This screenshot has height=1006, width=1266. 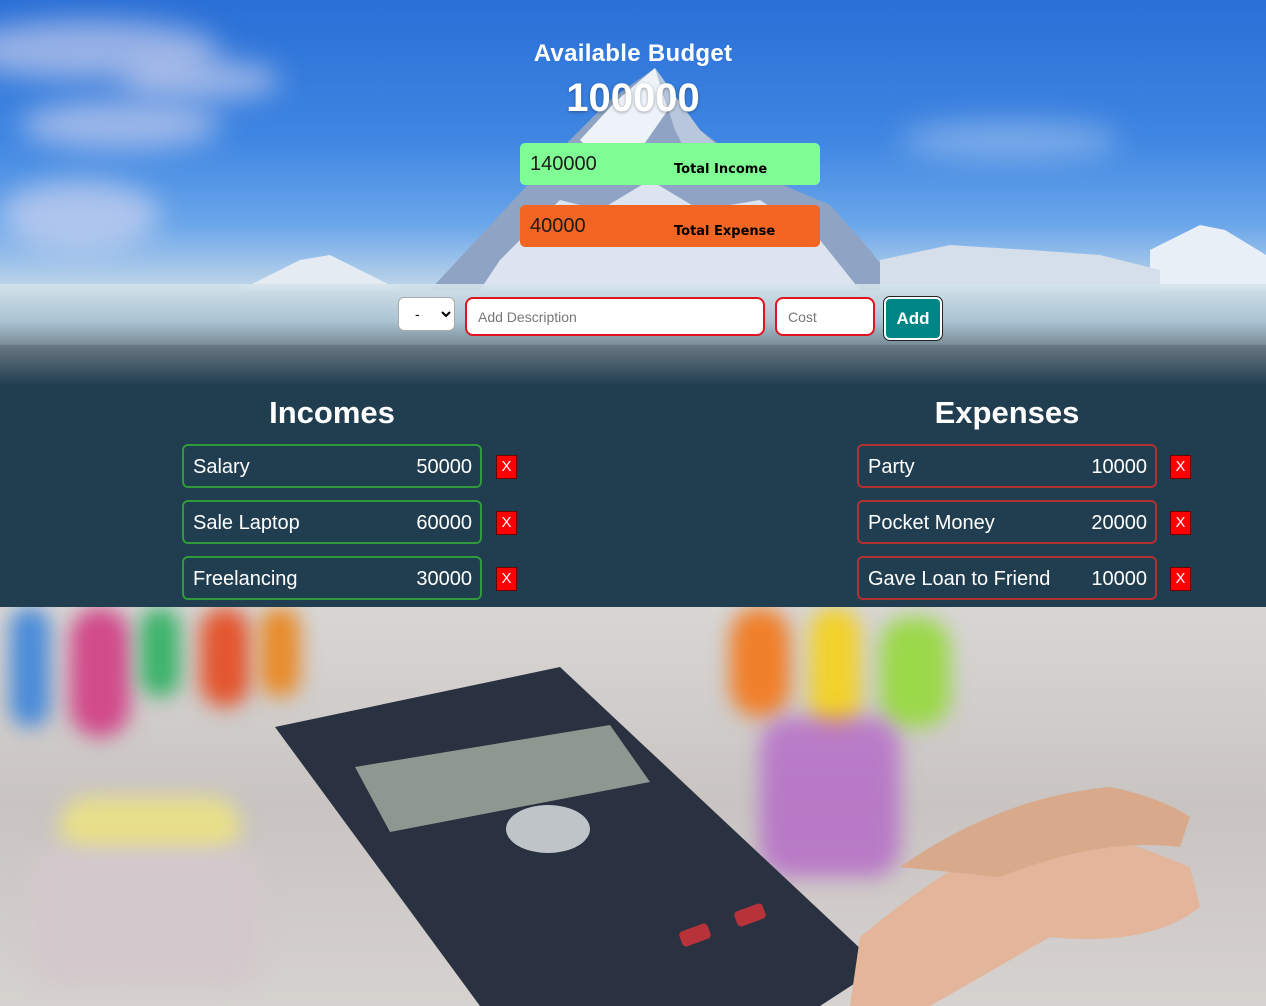 I want to click on expense-item: Gave Loan to Friend 10000, so click(x=1007, y=578).